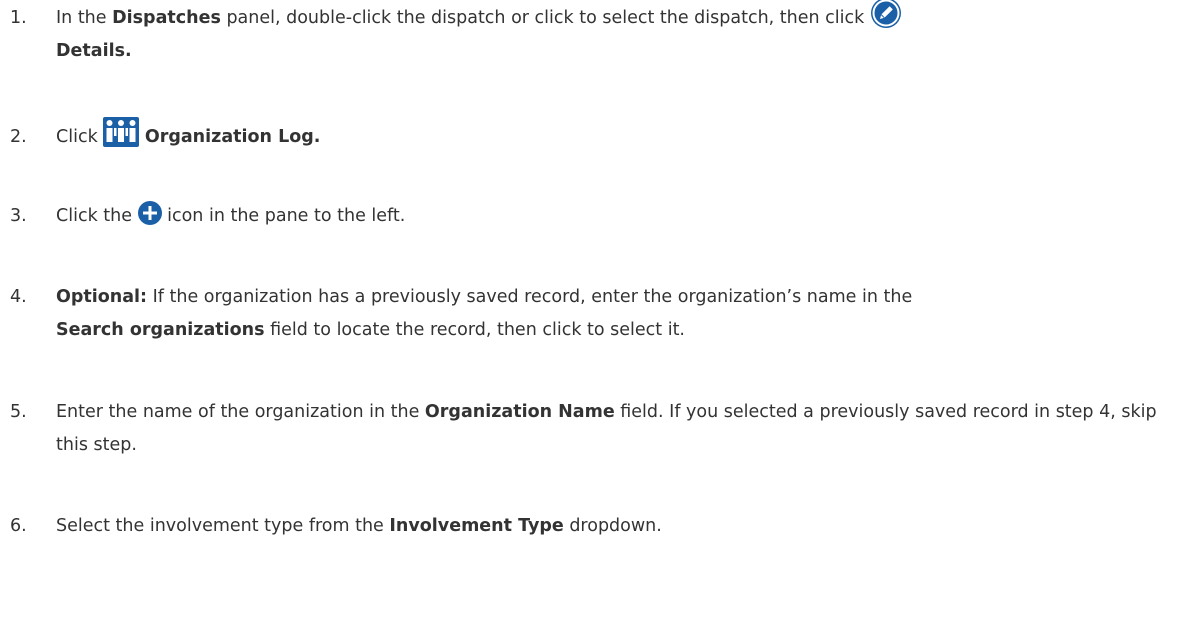  What do you see at coordinates (519, 412) in the screenshot?
I see `organization-name-ref: Organization Name` at bounding box center [519, 412].